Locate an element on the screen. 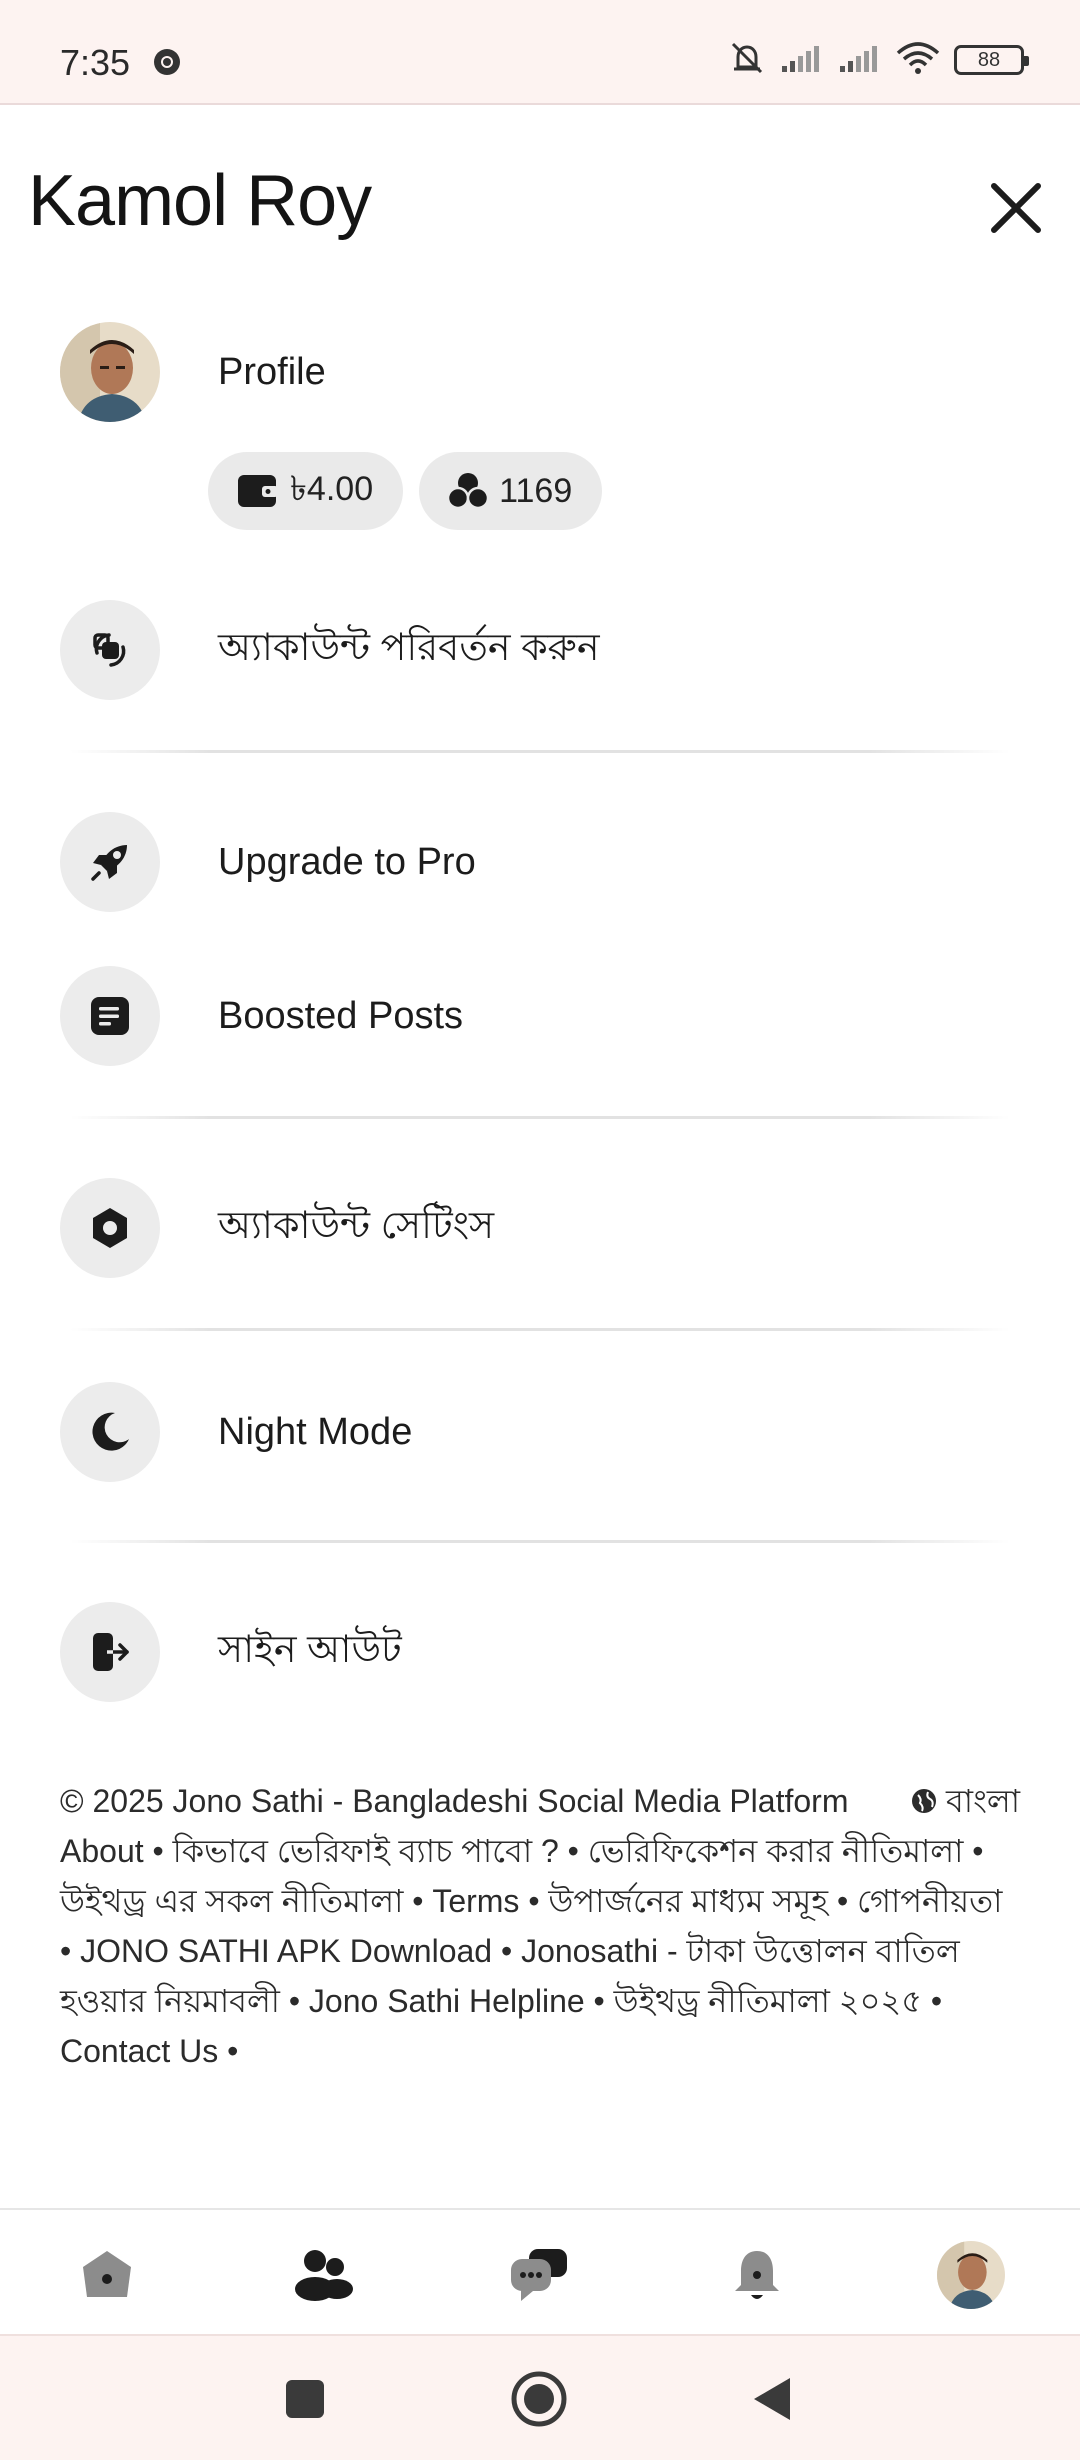 The width and height of the screenshot is (1080, 2460). home-icon is located at coordinates (107, 2274).